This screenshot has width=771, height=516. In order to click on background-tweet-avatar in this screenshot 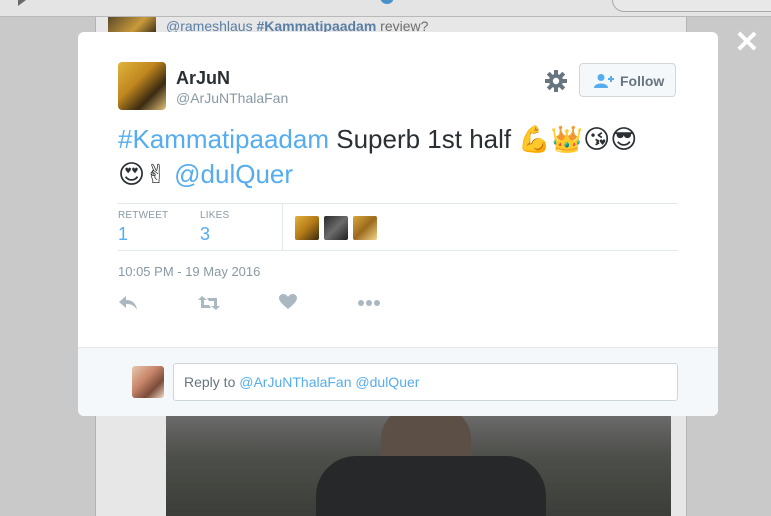, I will do `click(132, 25)`.